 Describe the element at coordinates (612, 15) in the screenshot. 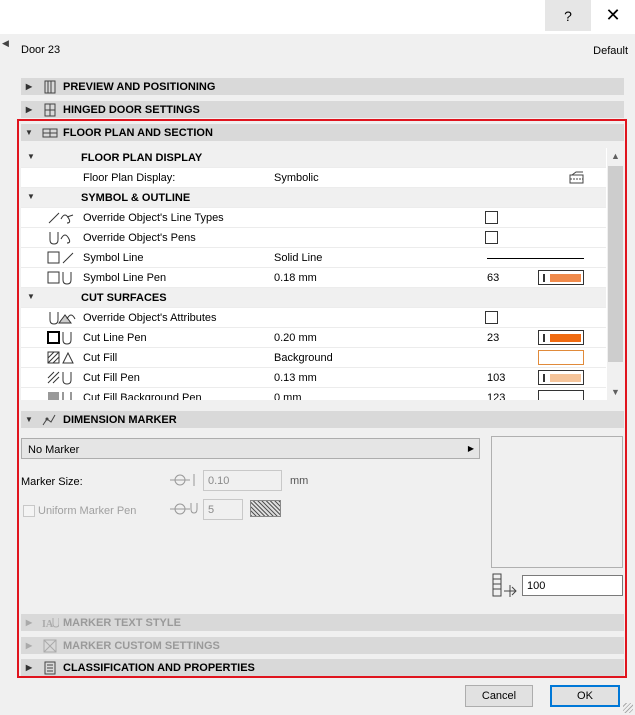

I see `close-button: ✕` at that location.